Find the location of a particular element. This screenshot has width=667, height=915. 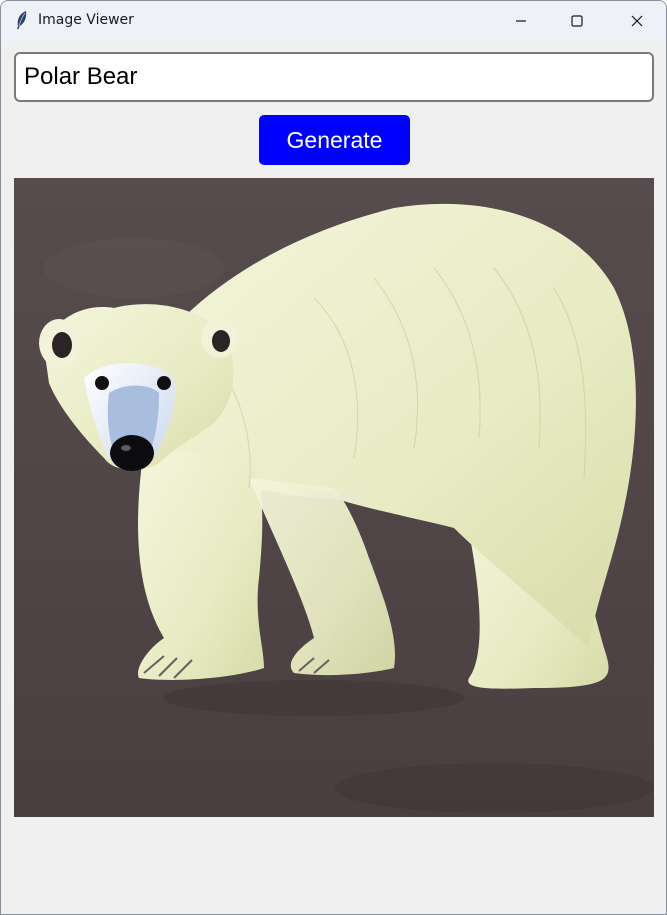

prompt-input is located at coordinates (334, 77).